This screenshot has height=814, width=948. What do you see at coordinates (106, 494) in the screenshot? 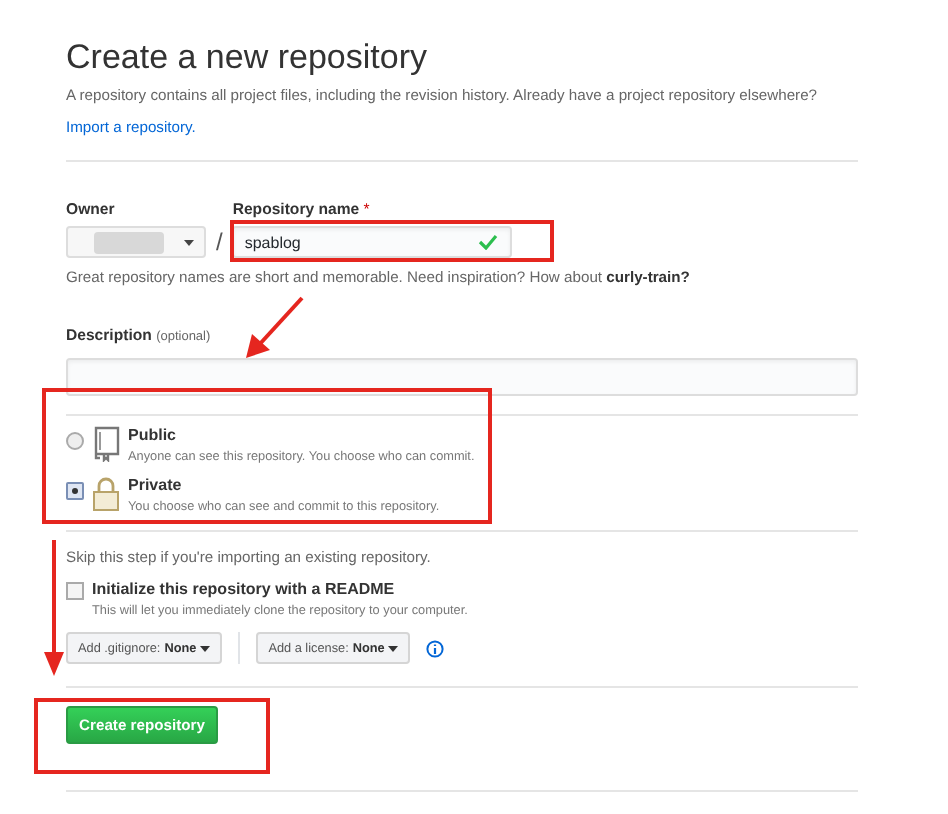
I see `lock-icon` at bounding box center [106, 494].